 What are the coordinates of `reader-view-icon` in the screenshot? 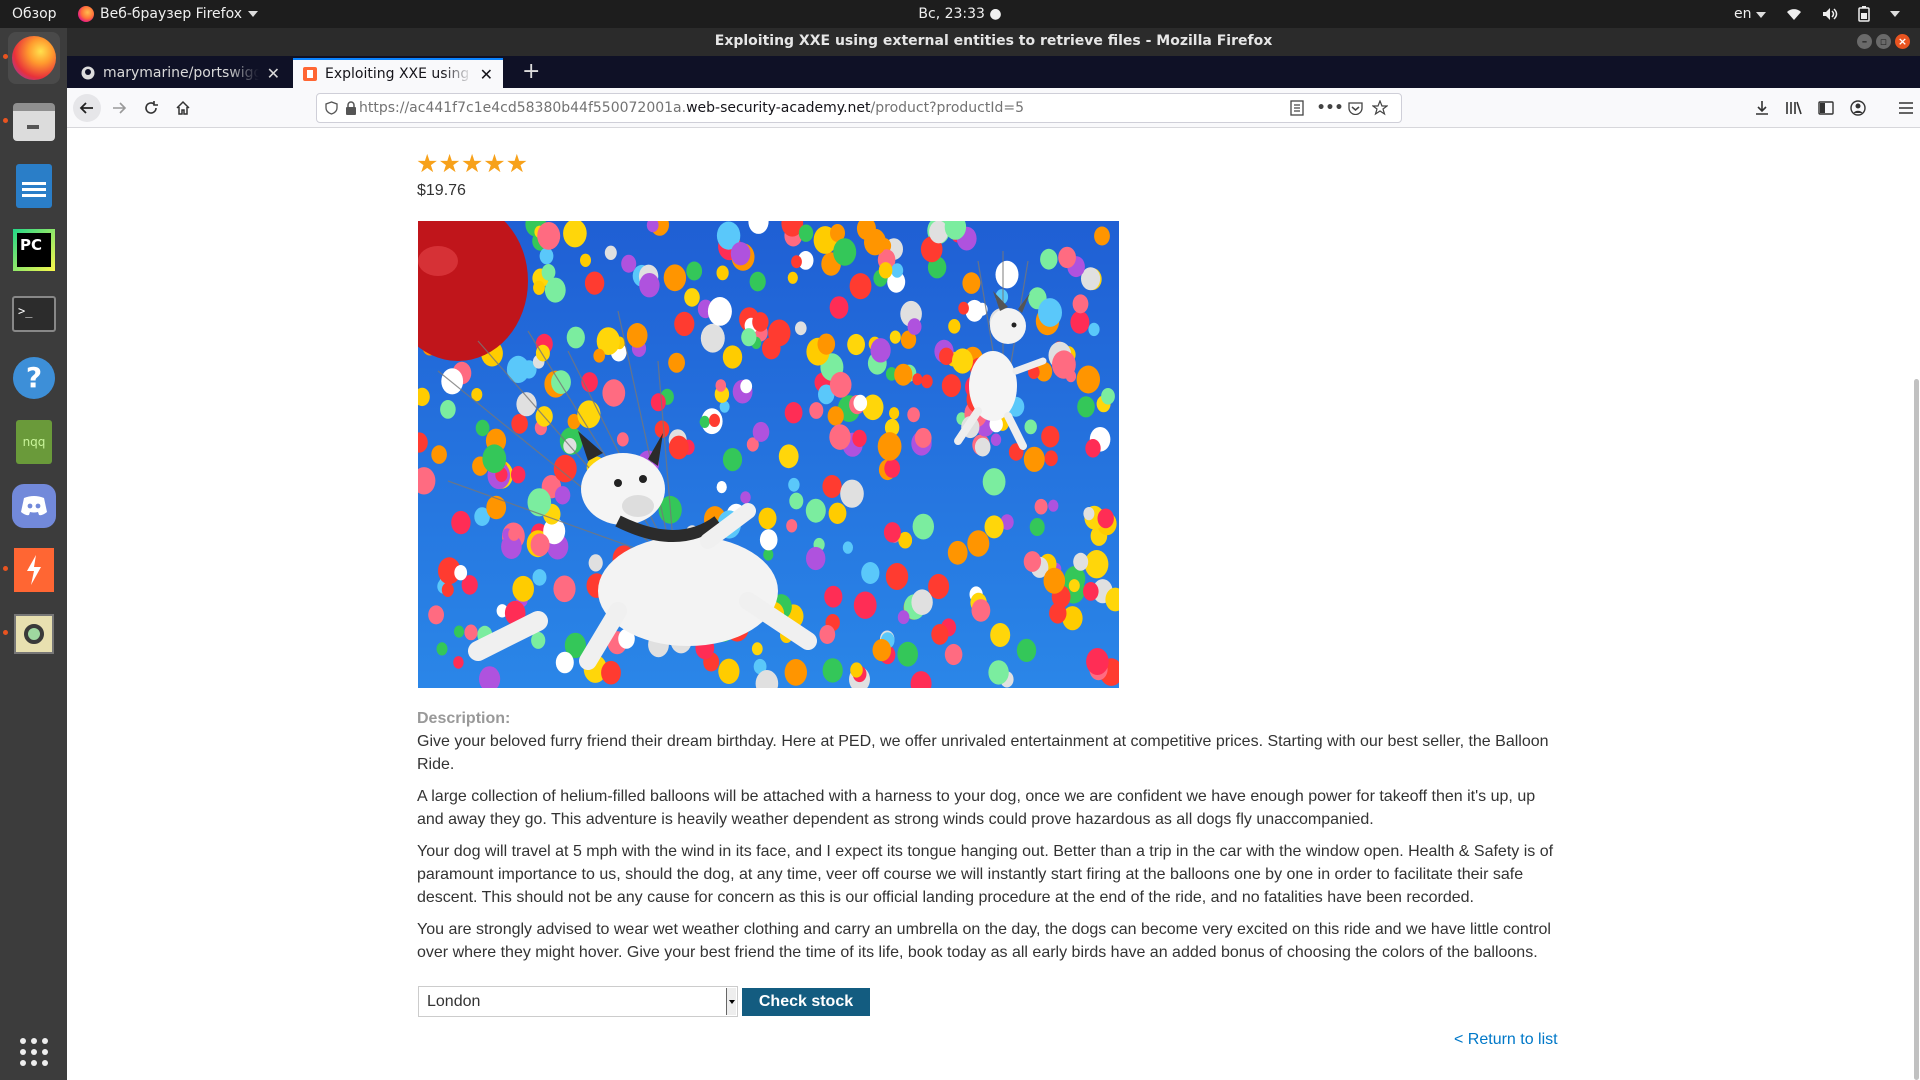 It's located at (1297, 108).